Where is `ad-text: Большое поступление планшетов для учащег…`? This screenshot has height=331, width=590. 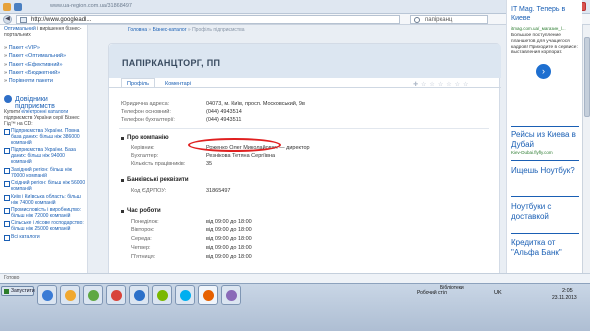
ad-text: Большое поступление планшетов для учащег… is located at coordinates (544, 44).